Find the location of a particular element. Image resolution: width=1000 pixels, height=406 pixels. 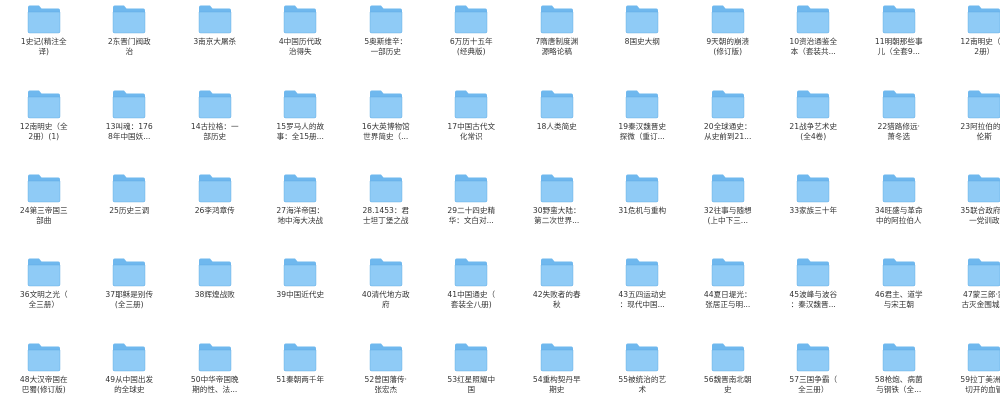

folder-item: 12南明史（全 2册）(1) is located at coordinates (44, 127).